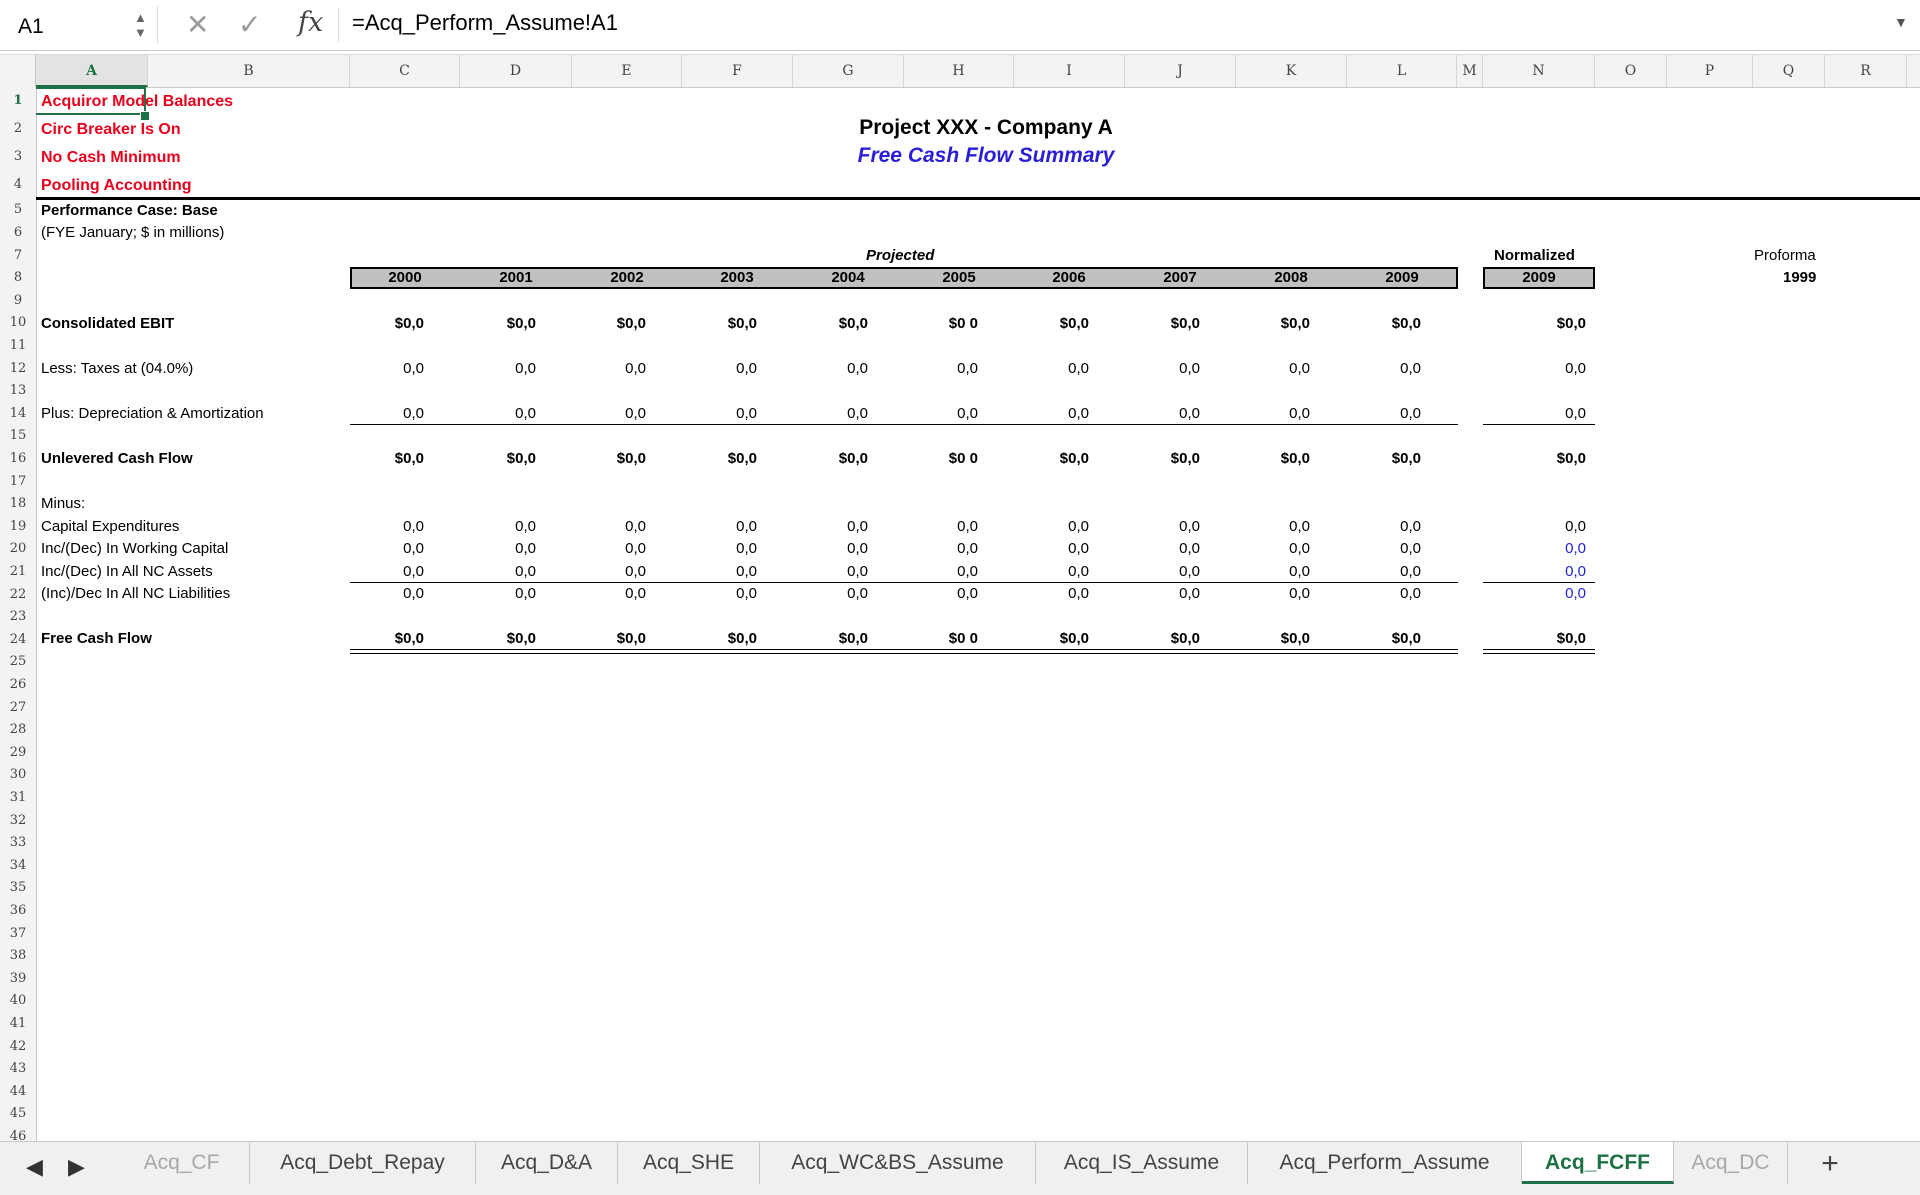  Describe the element at coordinates (848, 71) in the screenshot. I see `column-header: G` at that location.